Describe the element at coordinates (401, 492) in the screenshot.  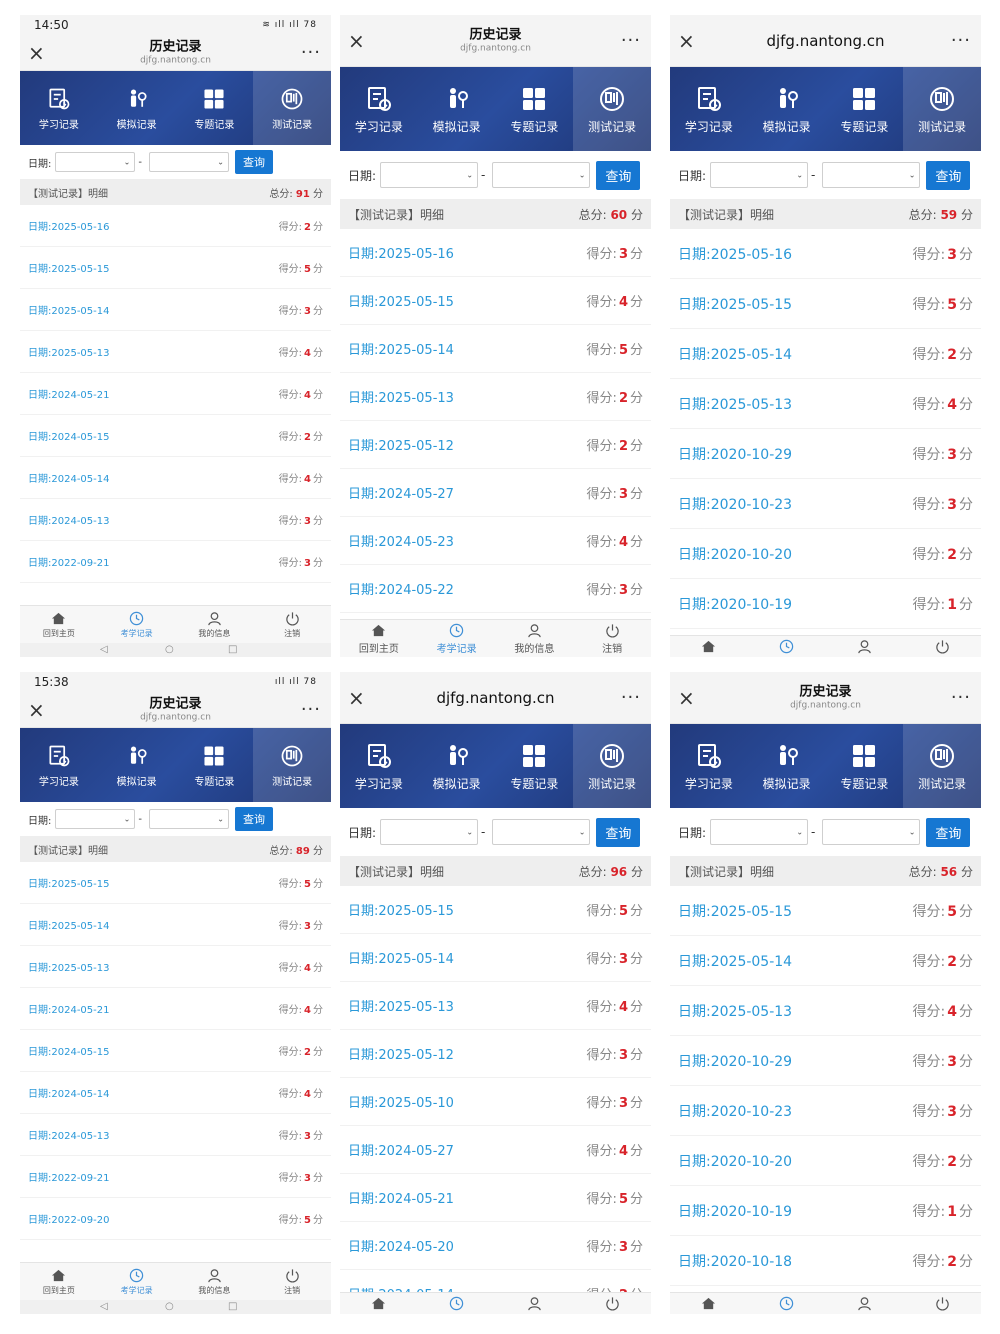
I see `record-date: 日期:2024-05-27` at that location.